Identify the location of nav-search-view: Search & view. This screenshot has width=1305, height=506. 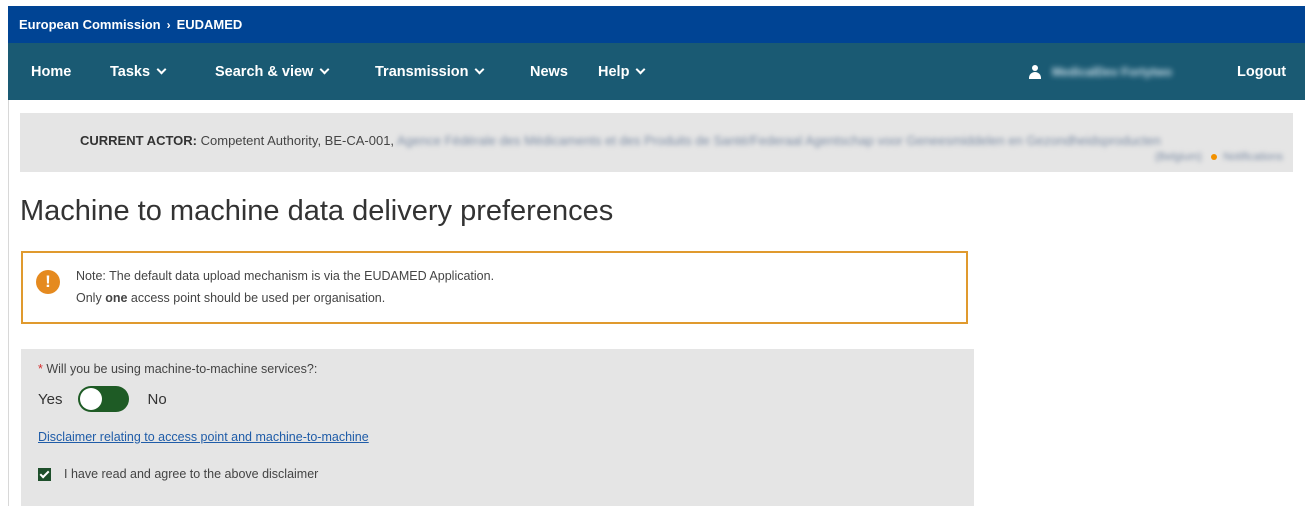
(272, 71).